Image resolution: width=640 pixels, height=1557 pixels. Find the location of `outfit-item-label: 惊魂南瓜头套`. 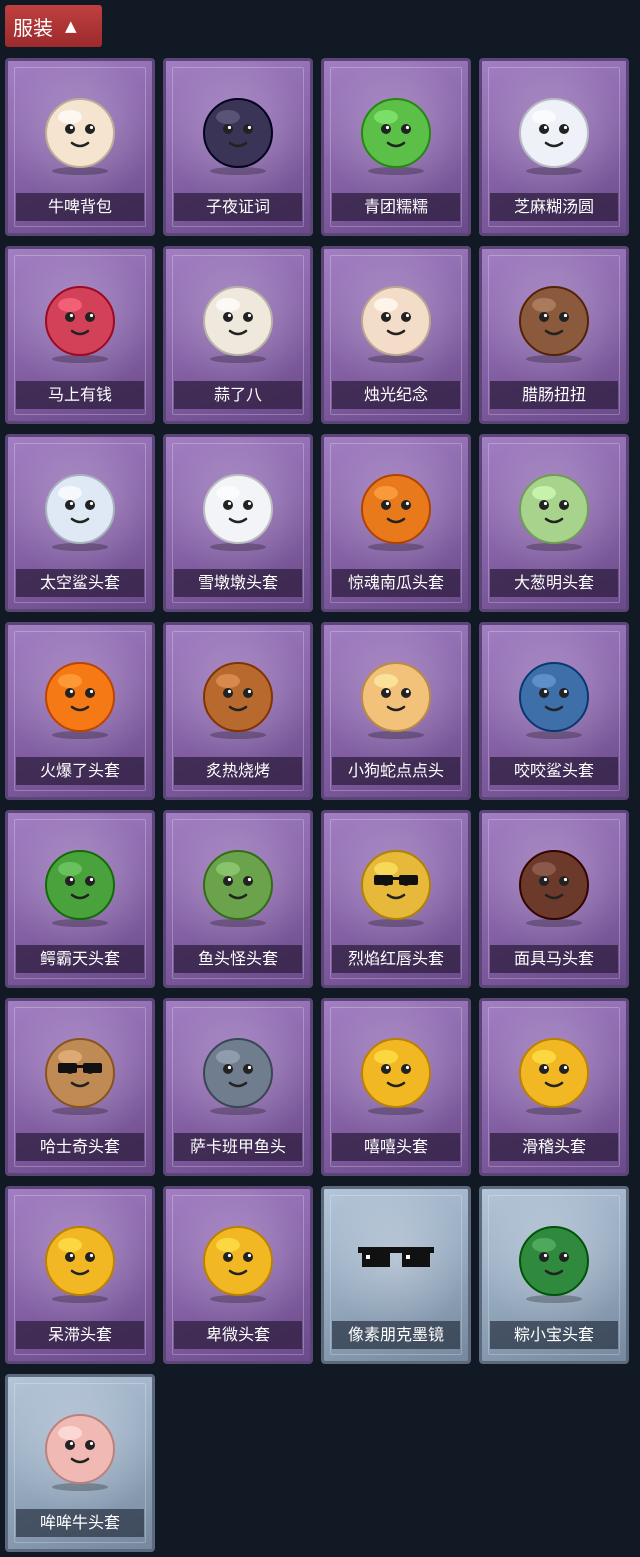

outfit-item-label: 惊魂南瓜头套 is located at coordinates (396, 583).